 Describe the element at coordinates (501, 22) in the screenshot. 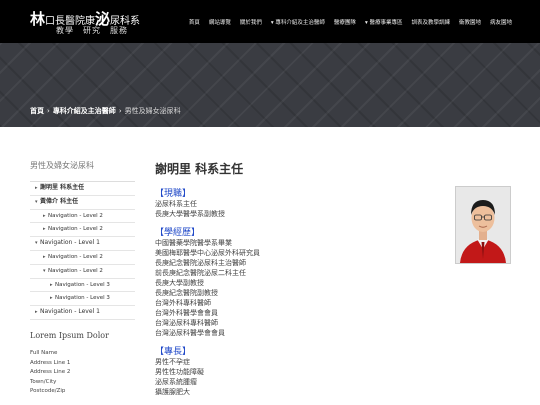

I see `nav-item-patients: 病友園地` at that location.